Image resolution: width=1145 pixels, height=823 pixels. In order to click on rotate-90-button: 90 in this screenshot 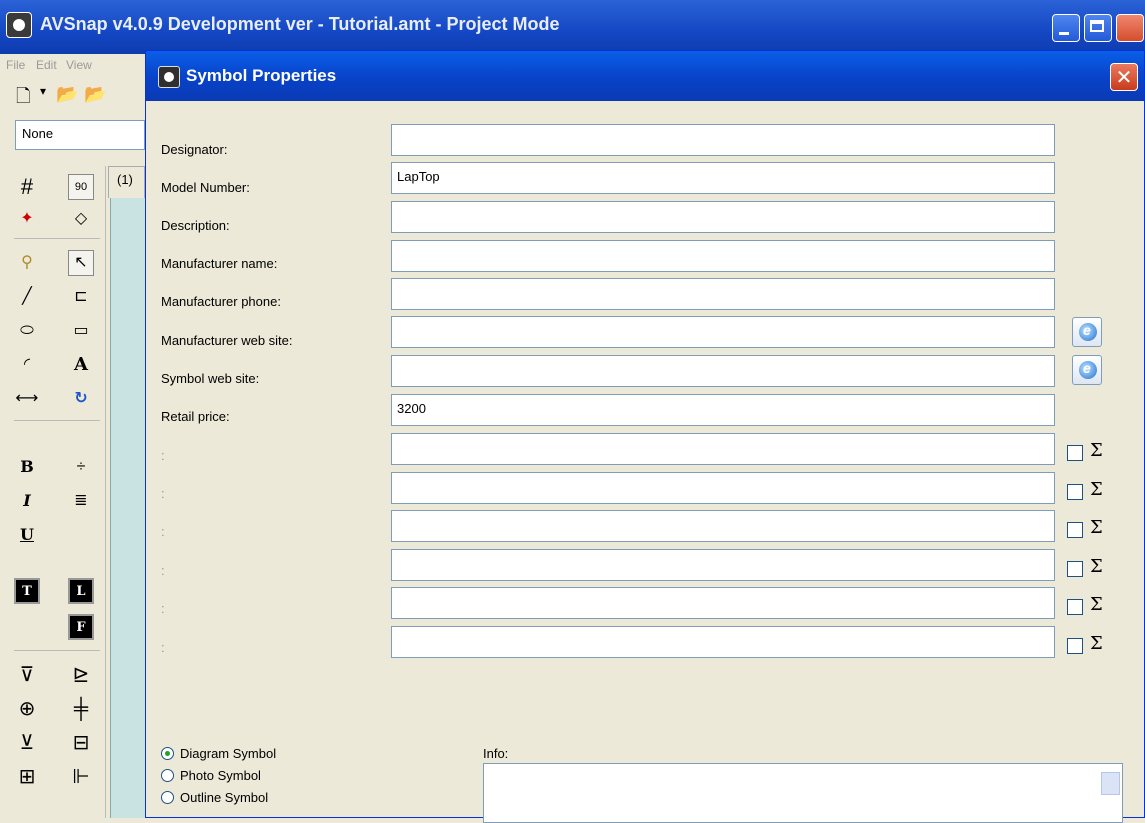, I will do `click(81, 187)`.